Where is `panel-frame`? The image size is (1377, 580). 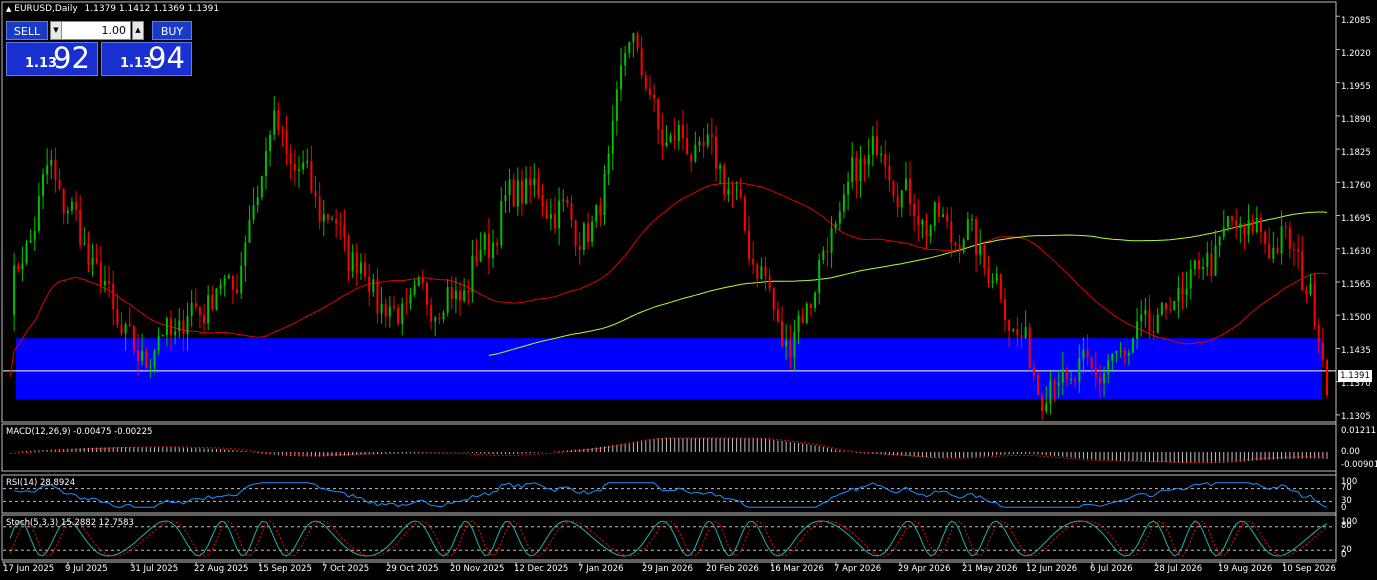
panel-frame is located at coordinates (669, 537).